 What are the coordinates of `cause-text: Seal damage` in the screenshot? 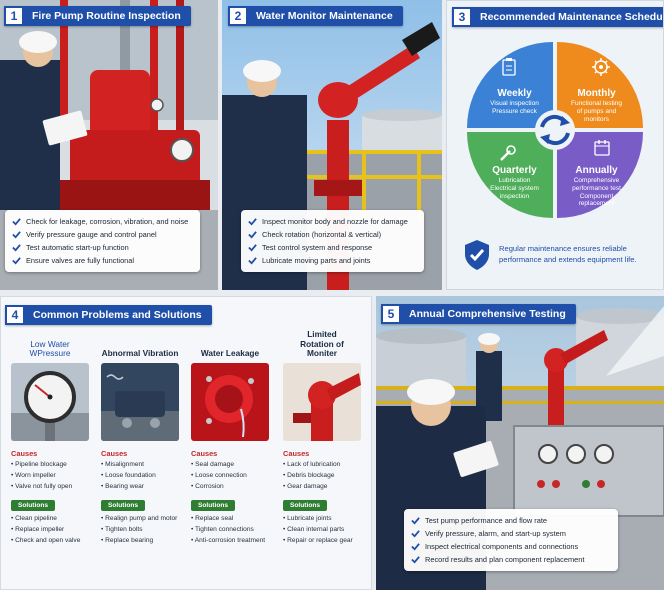 It's located at (214, 464).